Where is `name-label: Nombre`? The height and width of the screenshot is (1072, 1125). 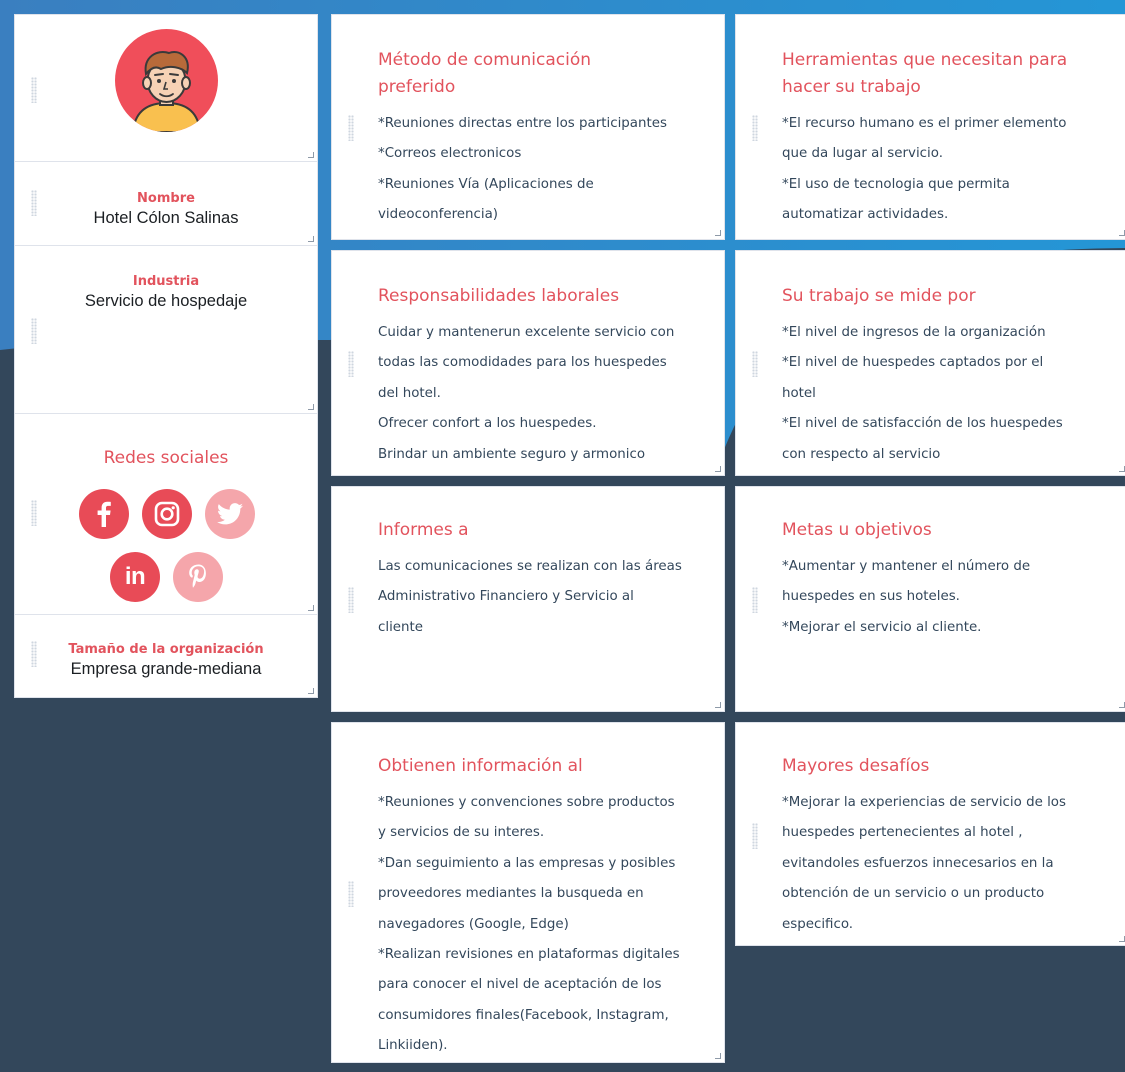
name-label: Nombre is located at coordinates (166, 198).